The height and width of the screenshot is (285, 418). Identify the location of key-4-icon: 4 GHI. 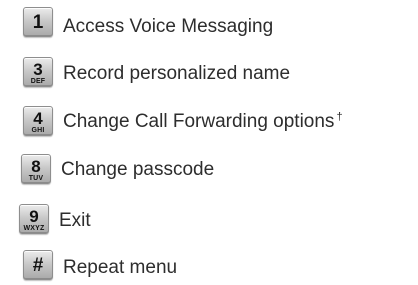
(38, 121).